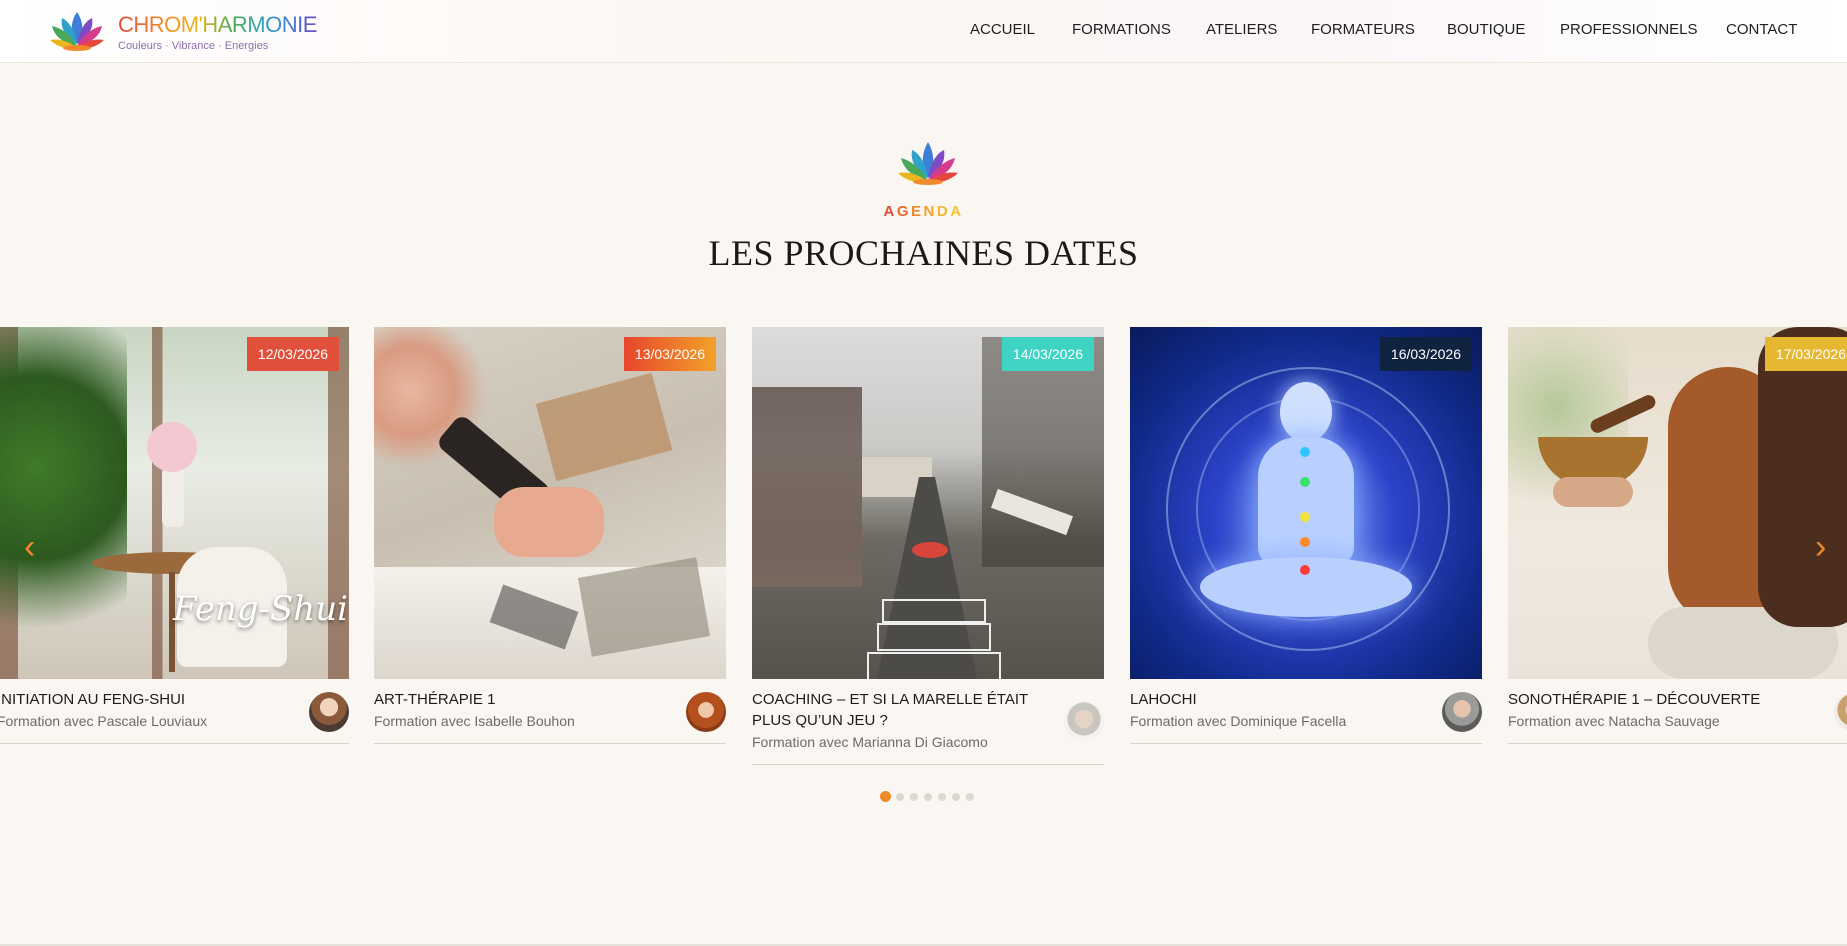 This screenshot has width=1847, height=946. What do you see at coordinates (1805, 354) in the screenshot?
I see `date-badge: 17/03/2026` at bounding box center [1805, 354].